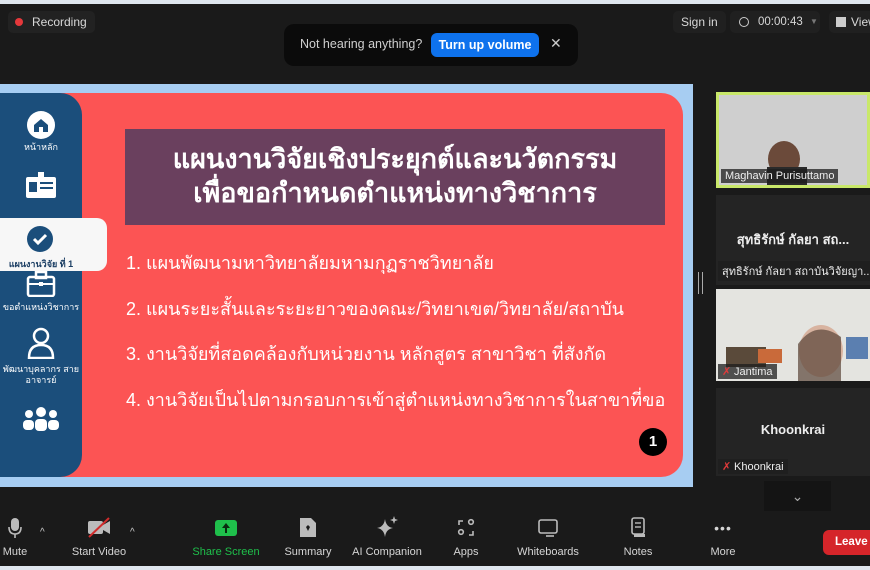  Describe the element at coordinates (40, 239) in the screenshot. I see `check-circle-icon` at that location.